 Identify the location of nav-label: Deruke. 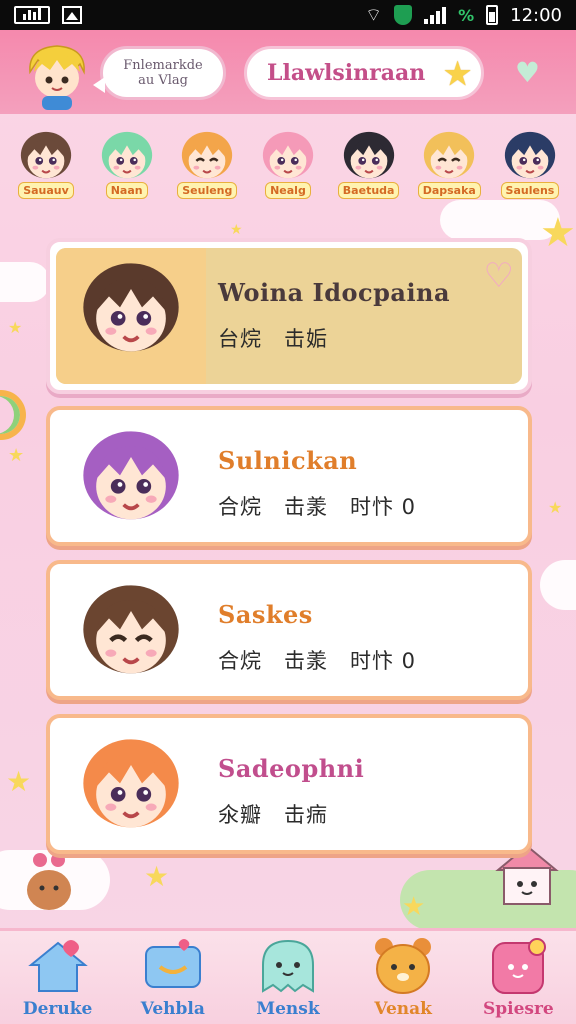
(57, 1009).